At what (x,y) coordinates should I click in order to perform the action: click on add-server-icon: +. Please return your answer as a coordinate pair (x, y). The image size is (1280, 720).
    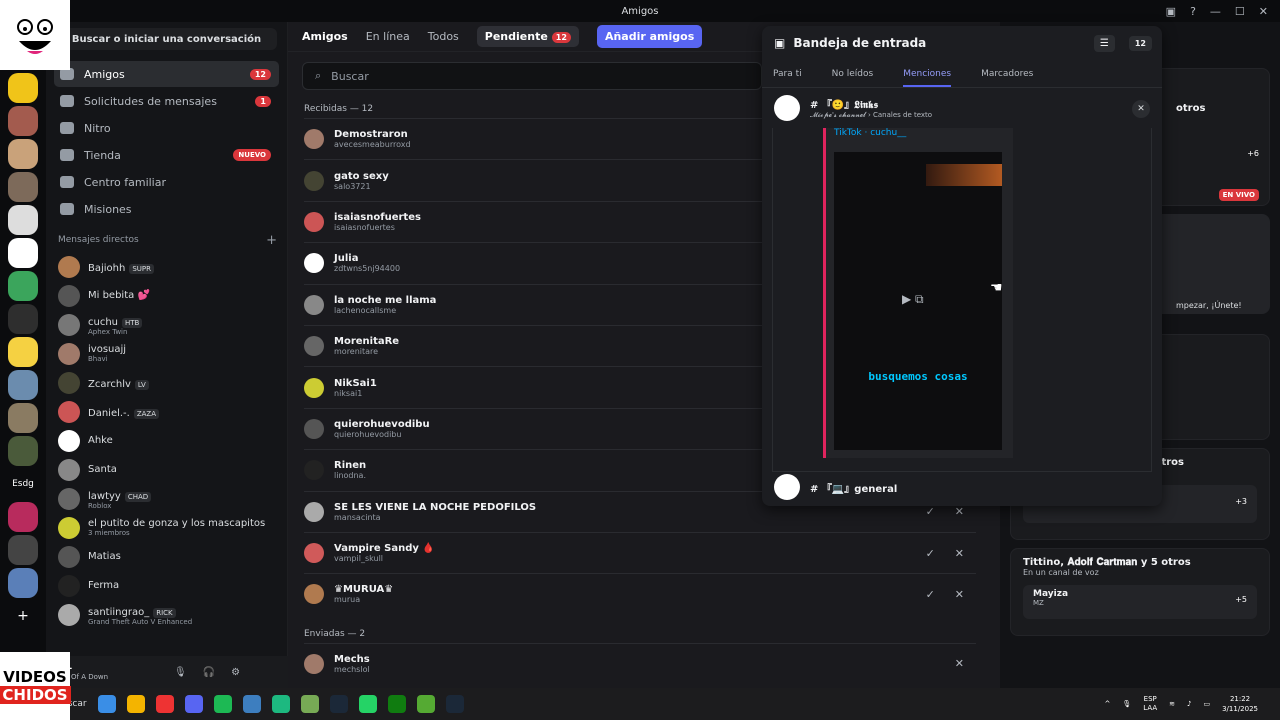
    Looking at the image, I should click on (23, 616).